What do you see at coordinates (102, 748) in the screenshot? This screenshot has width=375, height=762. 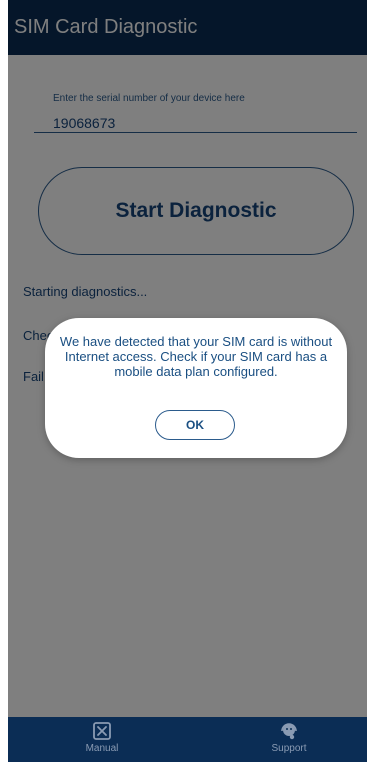 I see `nav-label-manual: Manual` at bounding box center [102, 748].